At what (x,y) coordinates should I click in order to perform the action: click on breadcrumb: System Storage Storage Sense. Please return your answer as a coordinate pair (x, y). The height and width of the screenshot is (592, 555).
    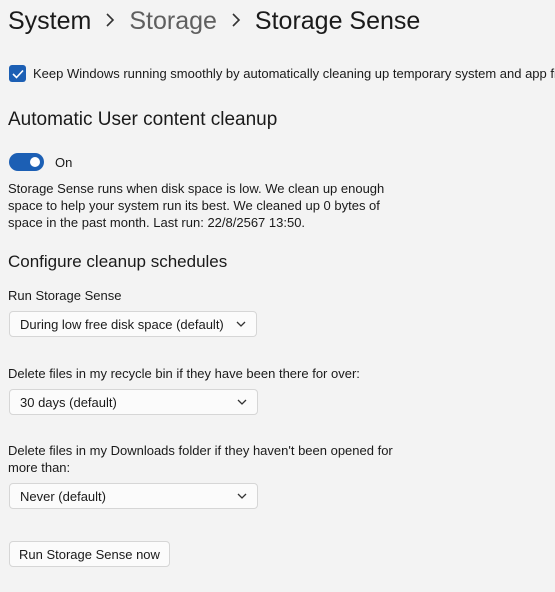
    Looking at the image, I should click on (214, 21).